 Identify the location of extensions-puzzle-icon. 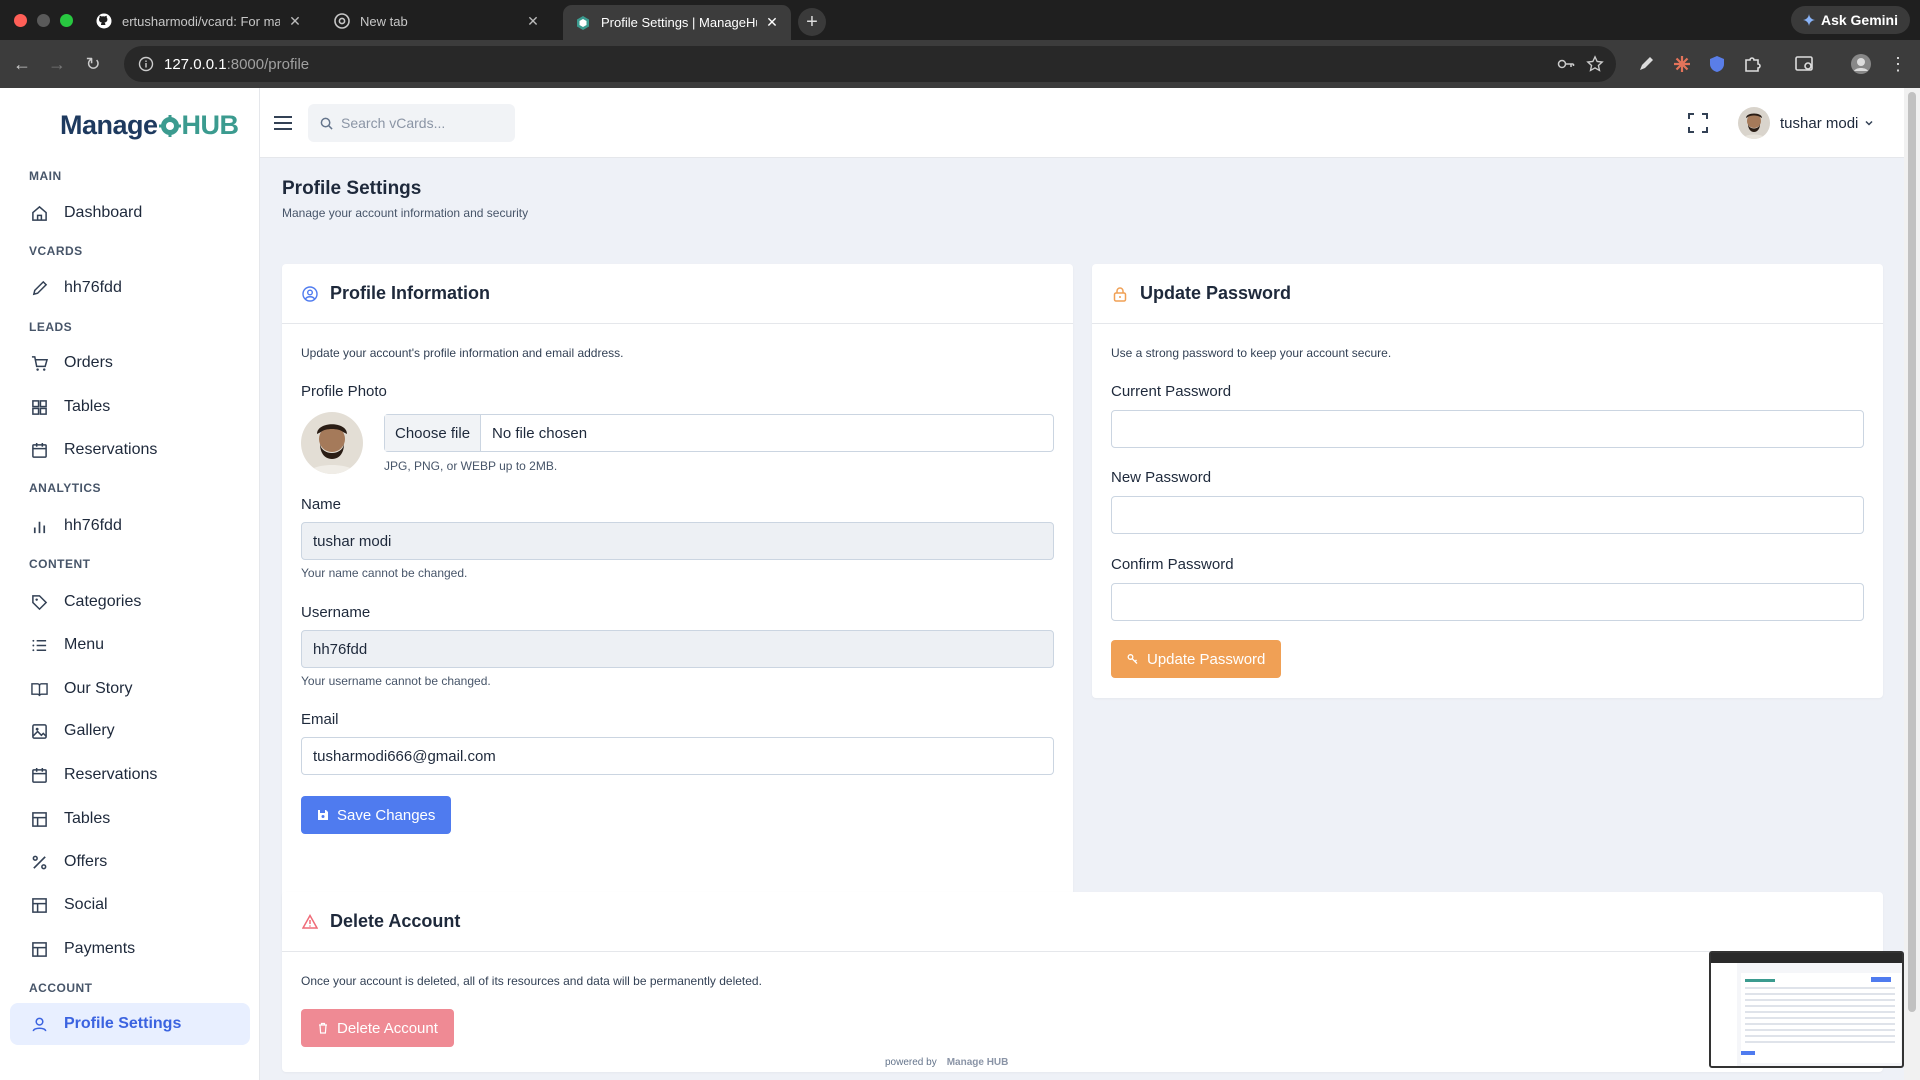
(1752, 64).